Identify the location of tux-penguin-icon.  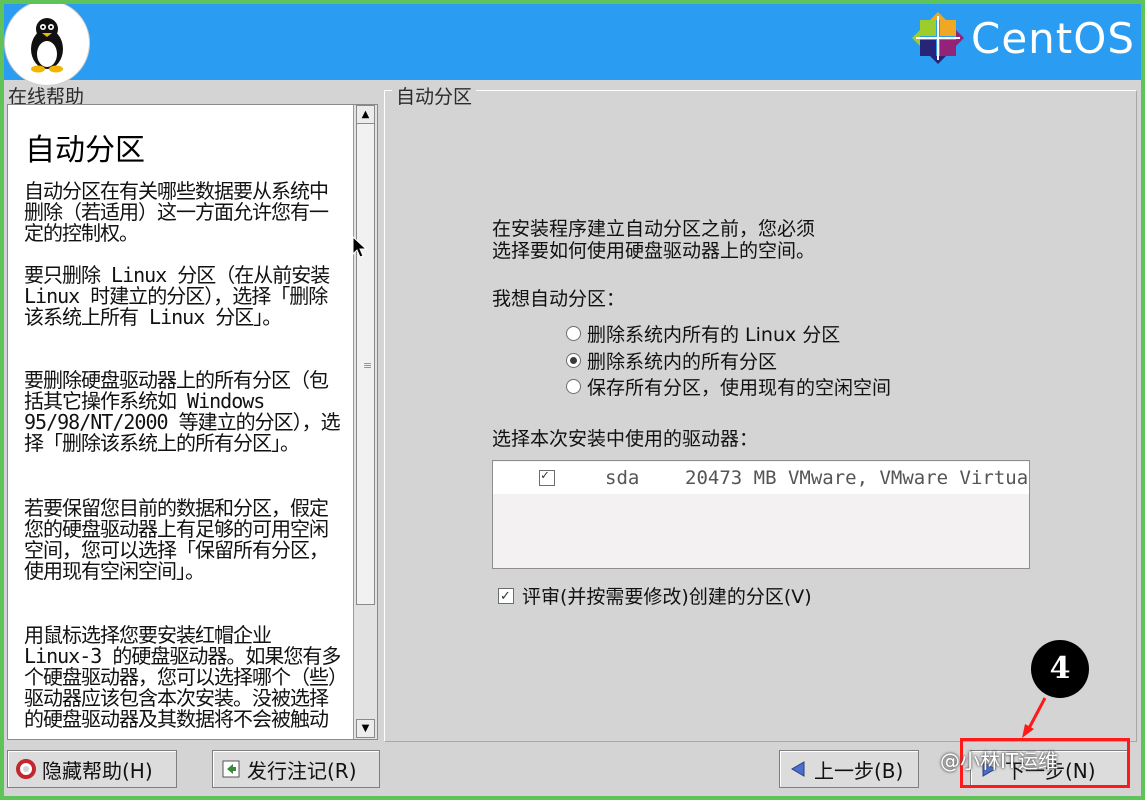
(47, 45).